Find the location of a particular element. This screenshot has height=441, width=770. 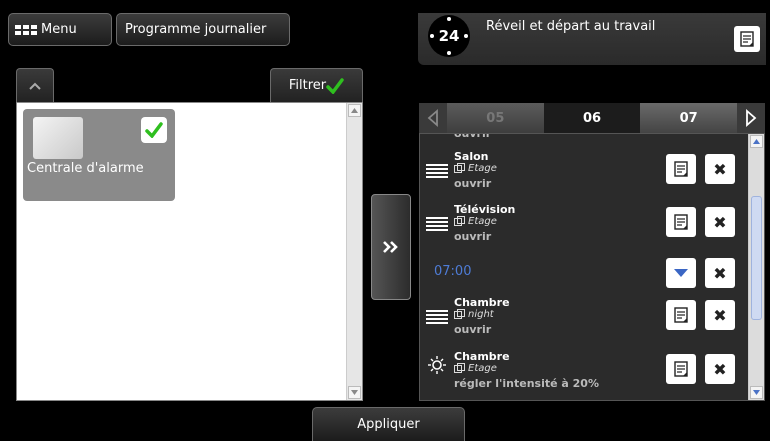

transfer-button is located at coordinates (391, 247).